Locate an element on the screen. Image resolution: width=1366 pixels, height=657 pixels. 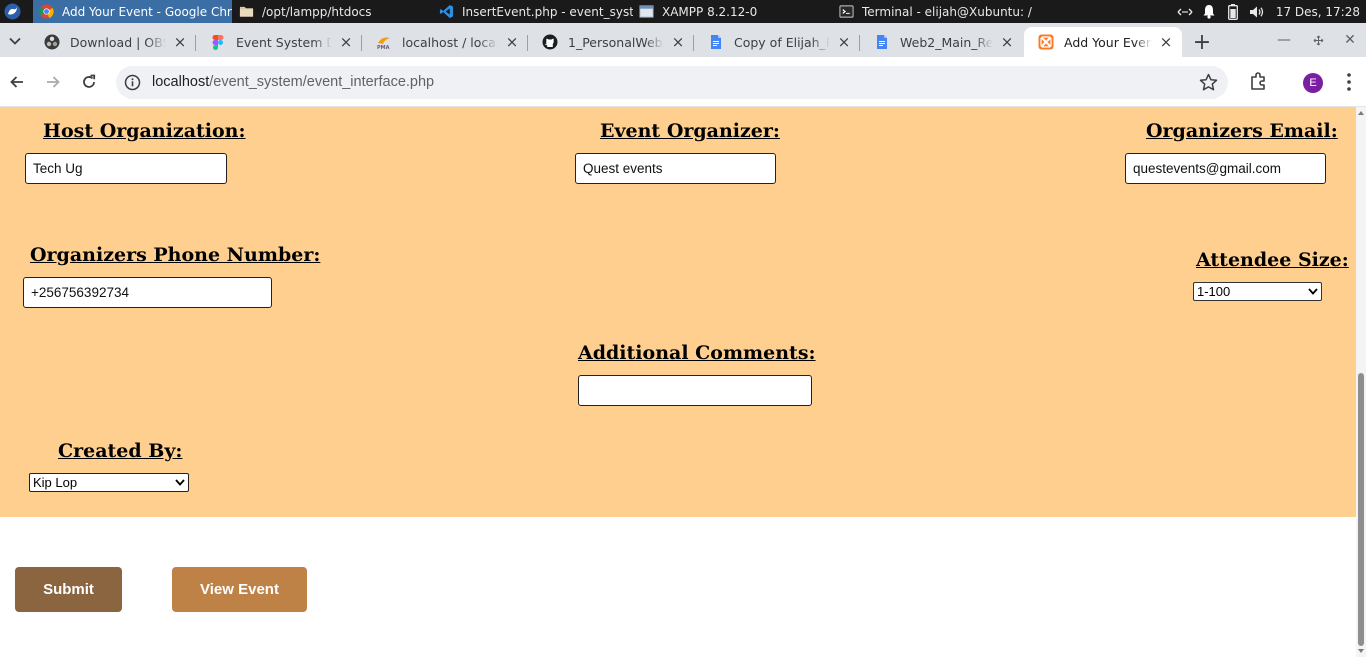
profile-avatar: E is located at coordinates (1313, 83).